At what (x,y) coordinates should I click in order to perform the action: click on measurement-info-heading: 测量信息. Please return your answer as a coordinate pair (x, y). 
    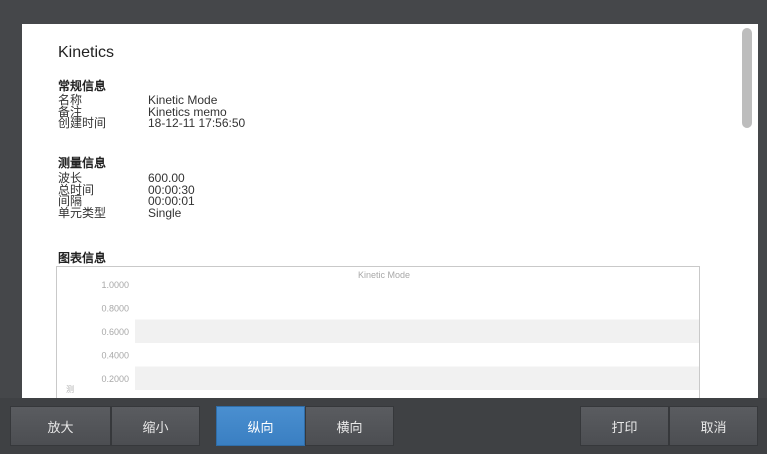
    Looking at the image, I should click on (82, 163).